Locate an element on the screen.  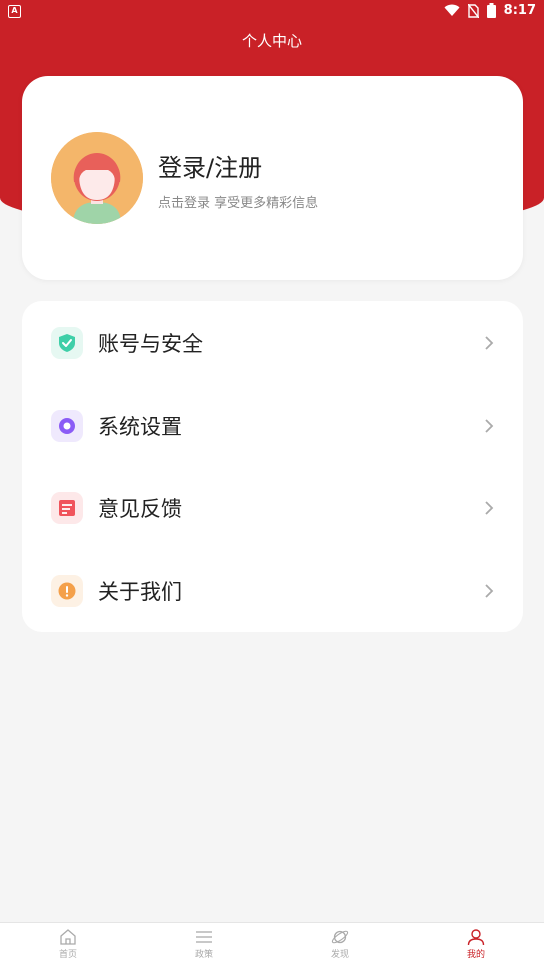
menu-item-label: 关于我们 is located at coordinates (140, 592).